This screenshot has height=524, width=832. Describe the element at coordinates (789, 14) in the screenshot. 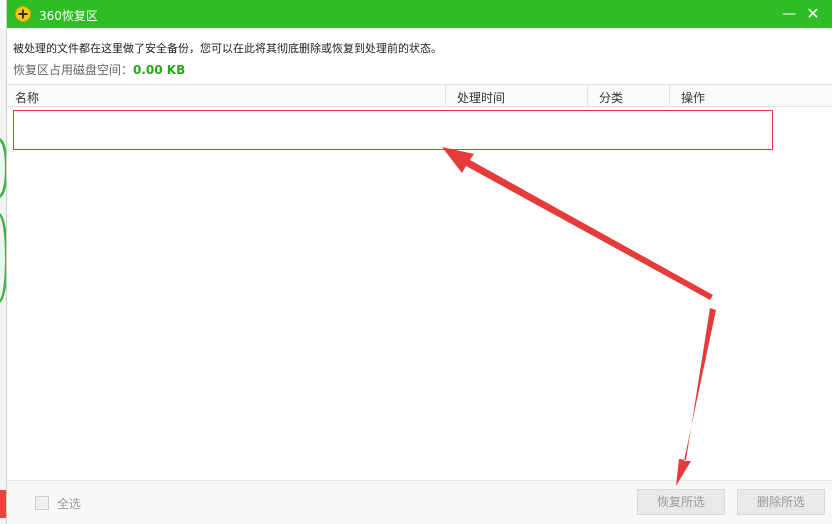

I see `minimize-icon: —` at that location.